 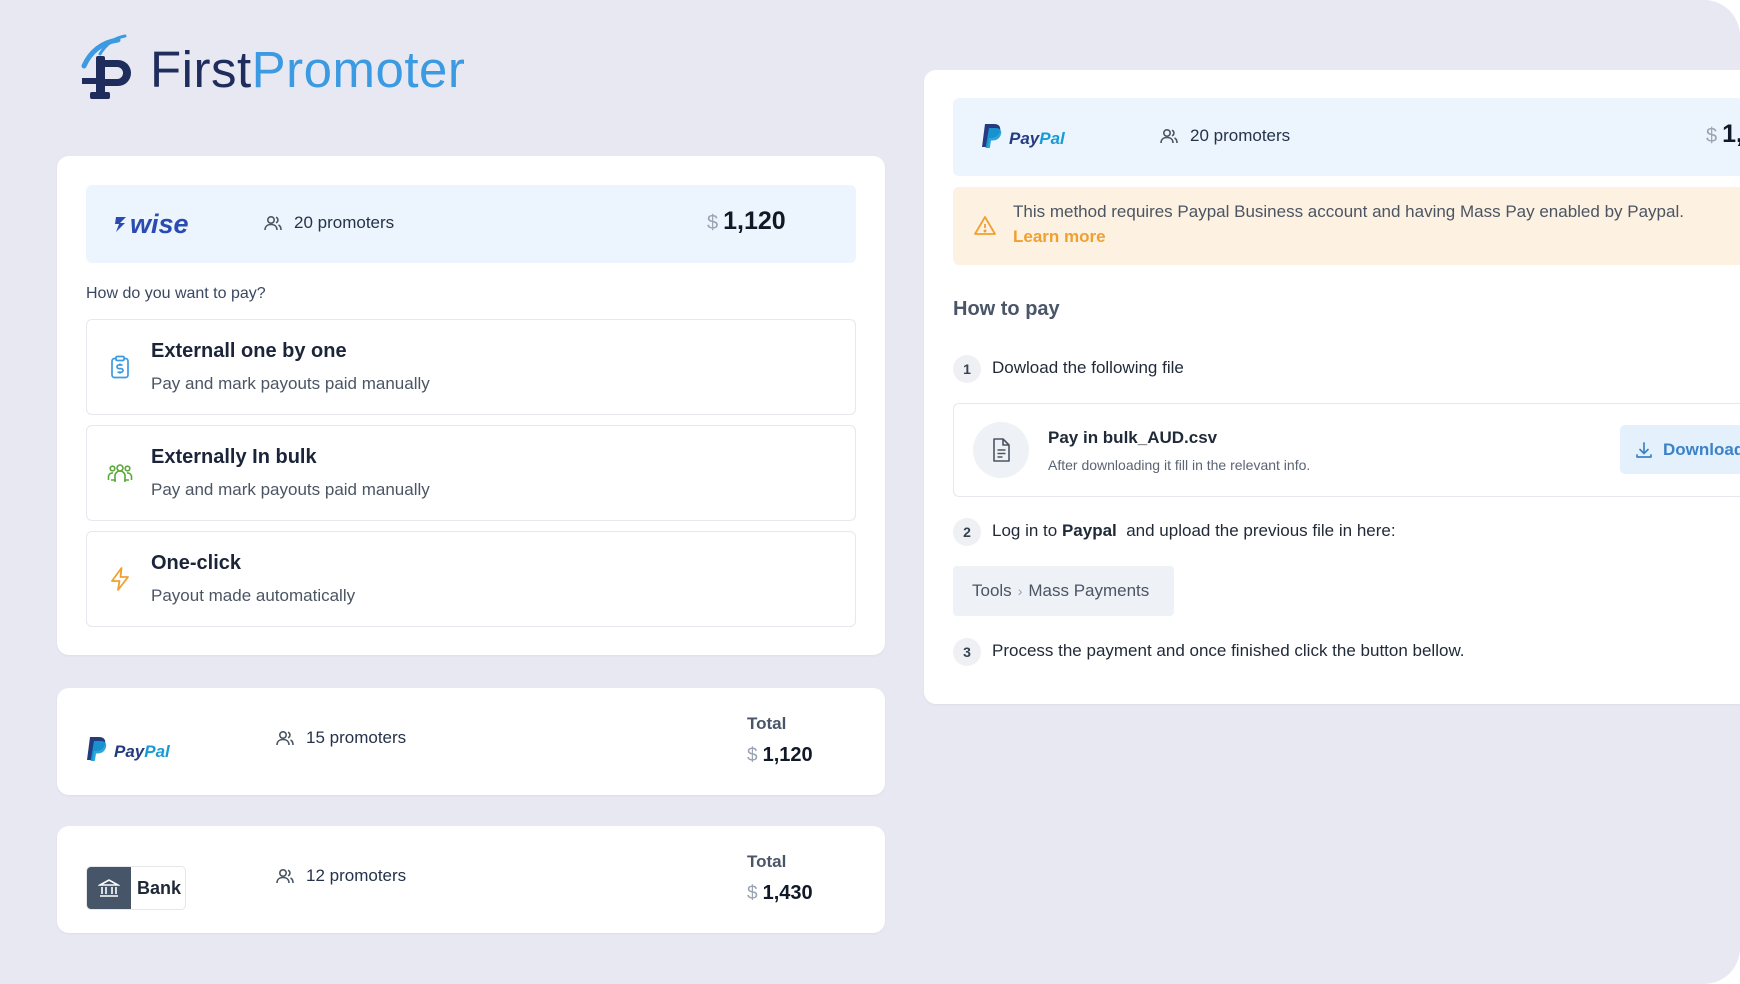 What do you see at coordinates (159, 224) in the screenshot?
I see `svg-text: wise` at bounding box center [159, 224].